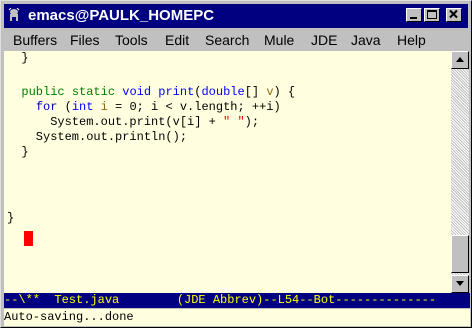 Image resolution: width=472 pixels, height=328 pixels. I want to click on code-token: for, so click(46, 107).